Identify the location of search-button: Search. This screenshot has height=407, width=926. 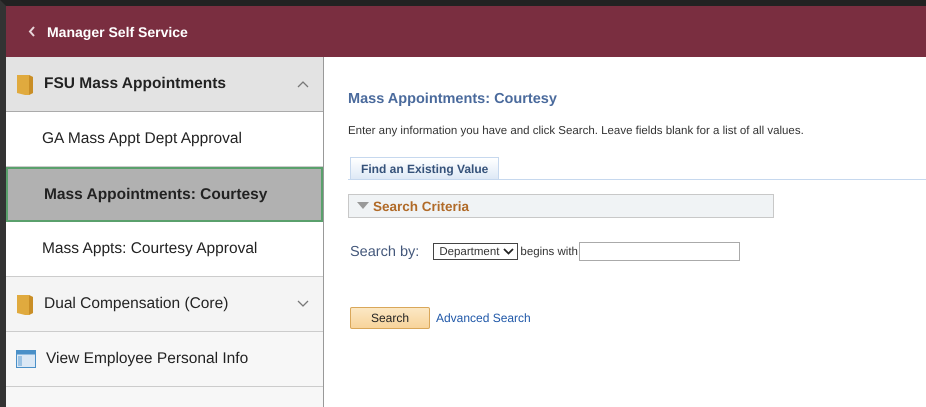
(390, 318).